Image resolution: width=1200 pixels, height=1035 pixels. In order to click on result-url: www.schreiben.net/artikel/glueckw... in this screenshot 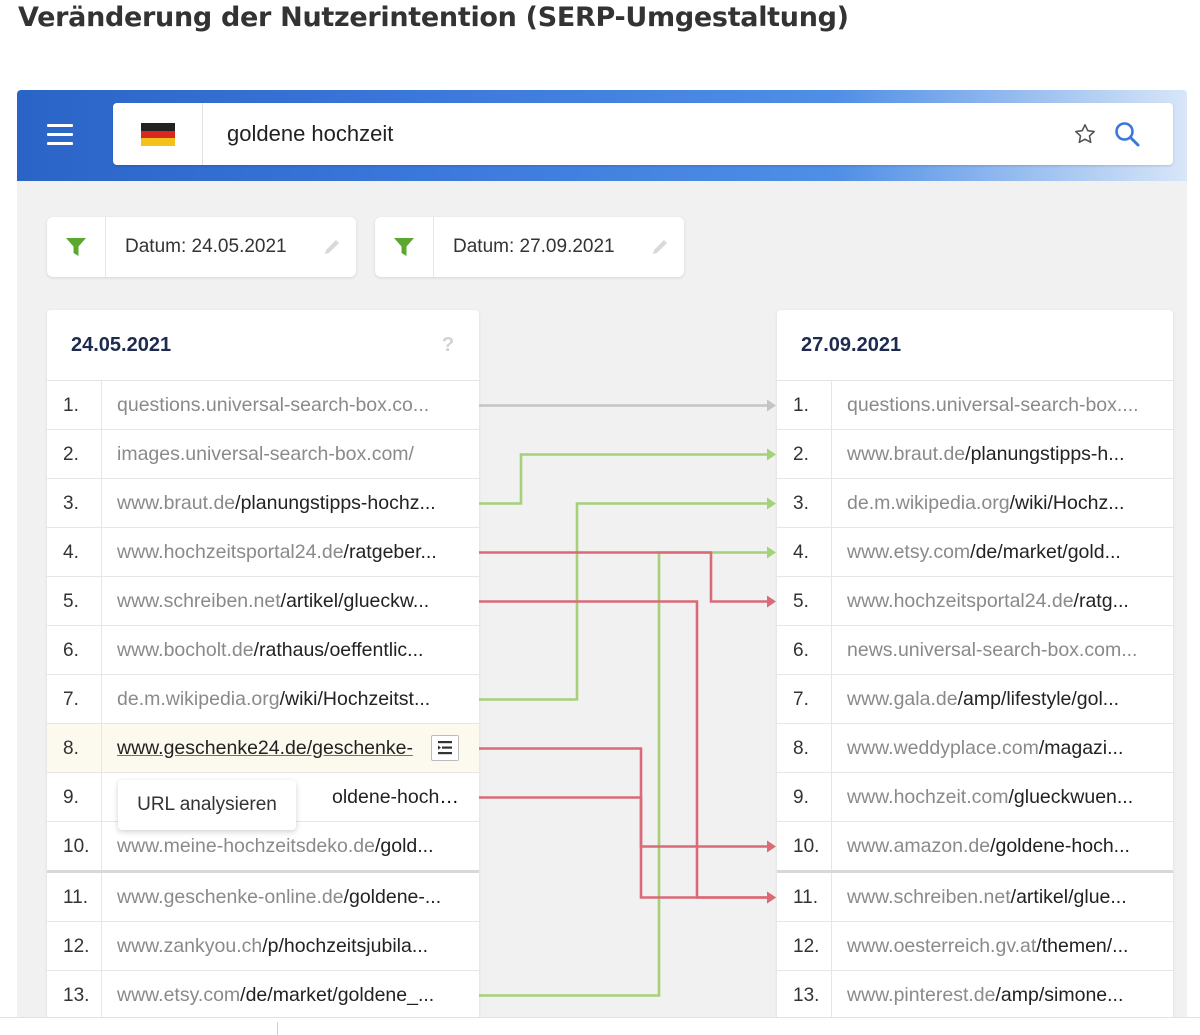, I will do `click(291, 601)`.